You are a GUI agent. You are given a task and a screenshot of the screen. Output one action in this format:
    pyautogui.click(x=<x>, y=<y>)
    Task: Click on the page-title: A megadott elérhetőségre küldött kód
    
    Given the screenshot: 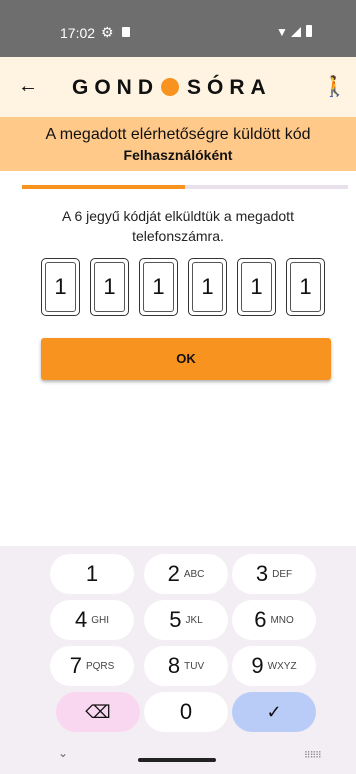 What is the action you would take?
    pyautogui.click(x=178, y=134)
    